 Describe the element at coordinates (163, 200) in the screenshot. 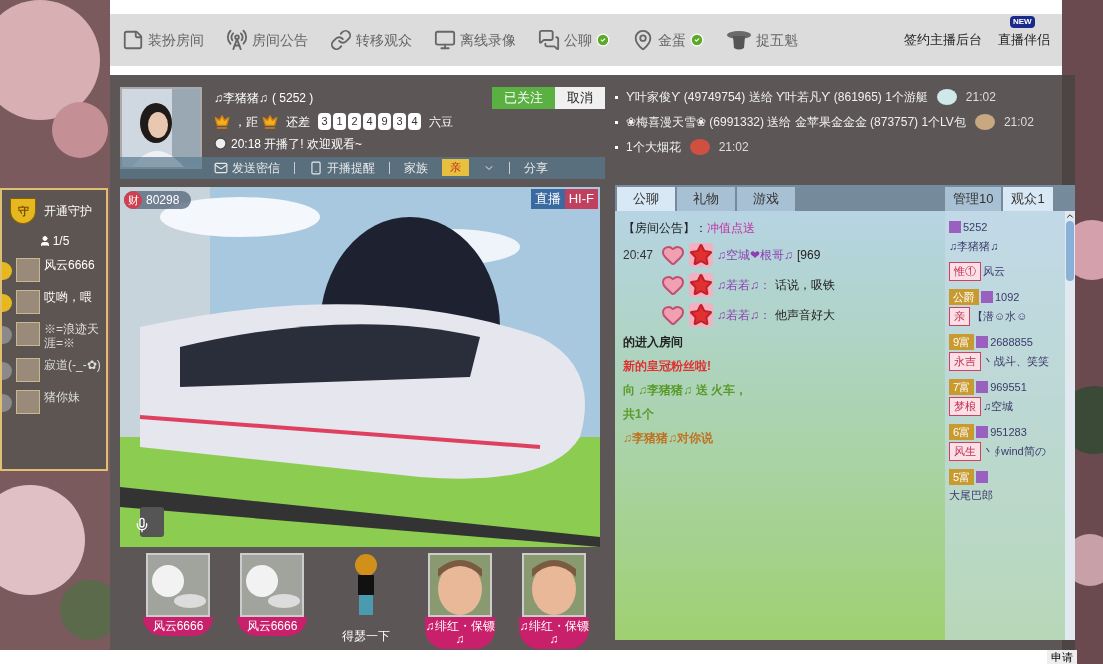

I see `wealth-value: 80298` at that location.